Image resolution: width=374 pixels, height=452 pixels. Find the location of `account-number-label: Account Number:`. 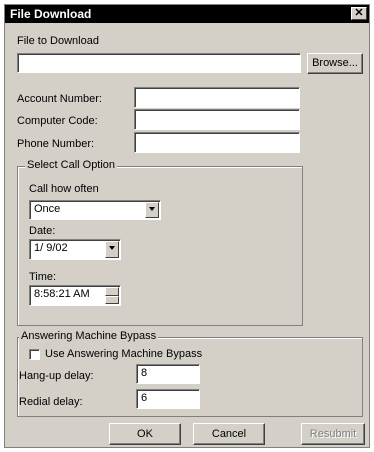

account-number-label: Account Number: is located at coordinates (59, 99).